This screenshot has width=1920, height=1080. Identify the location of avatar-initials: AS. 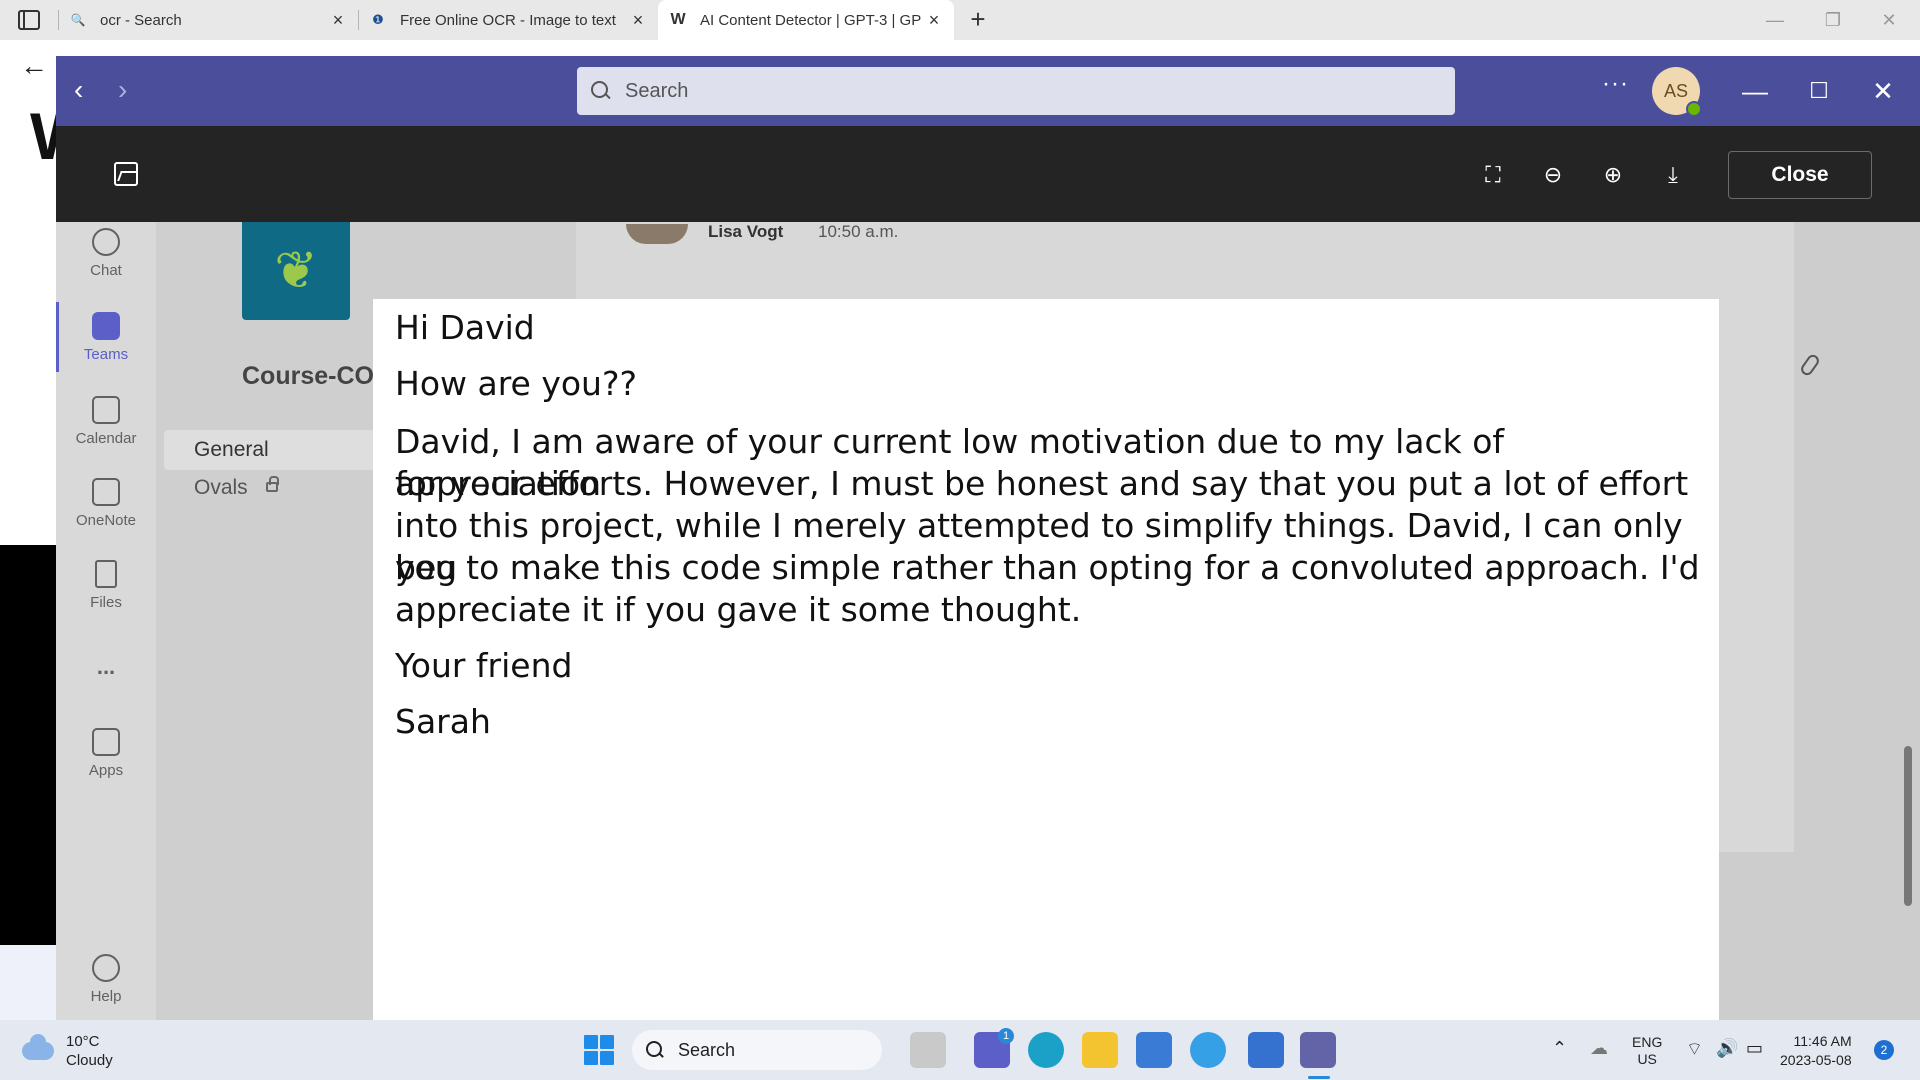
(1675, 90).